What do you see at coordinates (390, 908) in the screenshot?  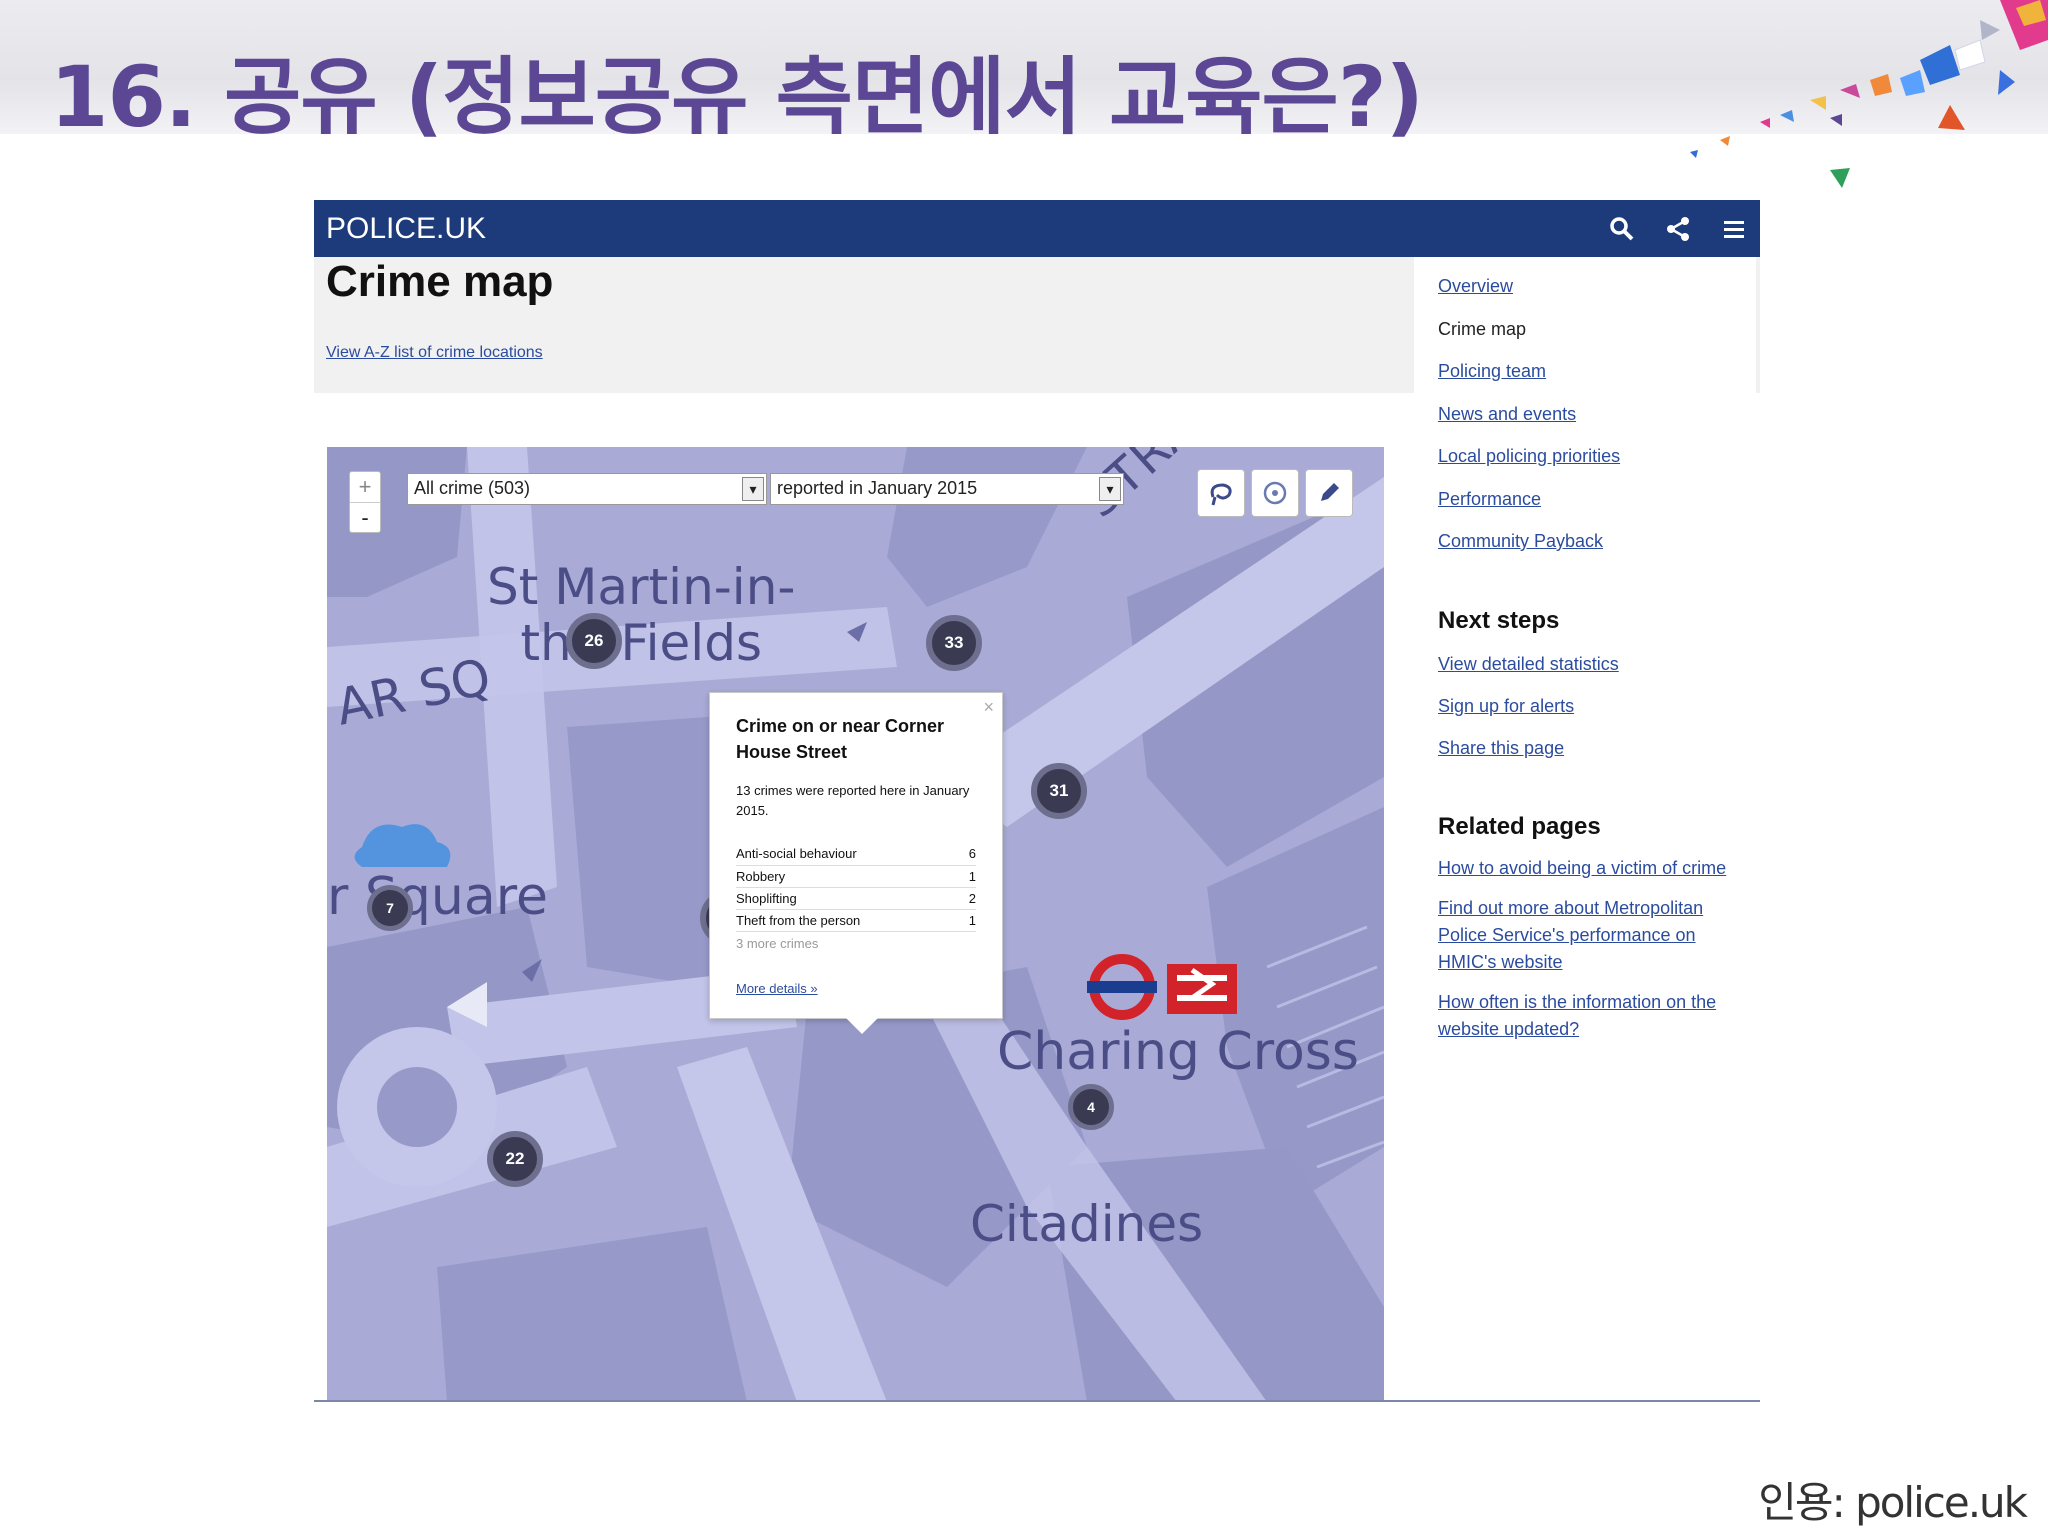 I see `crime-cluster: 7` at bounding box center [390, 908].